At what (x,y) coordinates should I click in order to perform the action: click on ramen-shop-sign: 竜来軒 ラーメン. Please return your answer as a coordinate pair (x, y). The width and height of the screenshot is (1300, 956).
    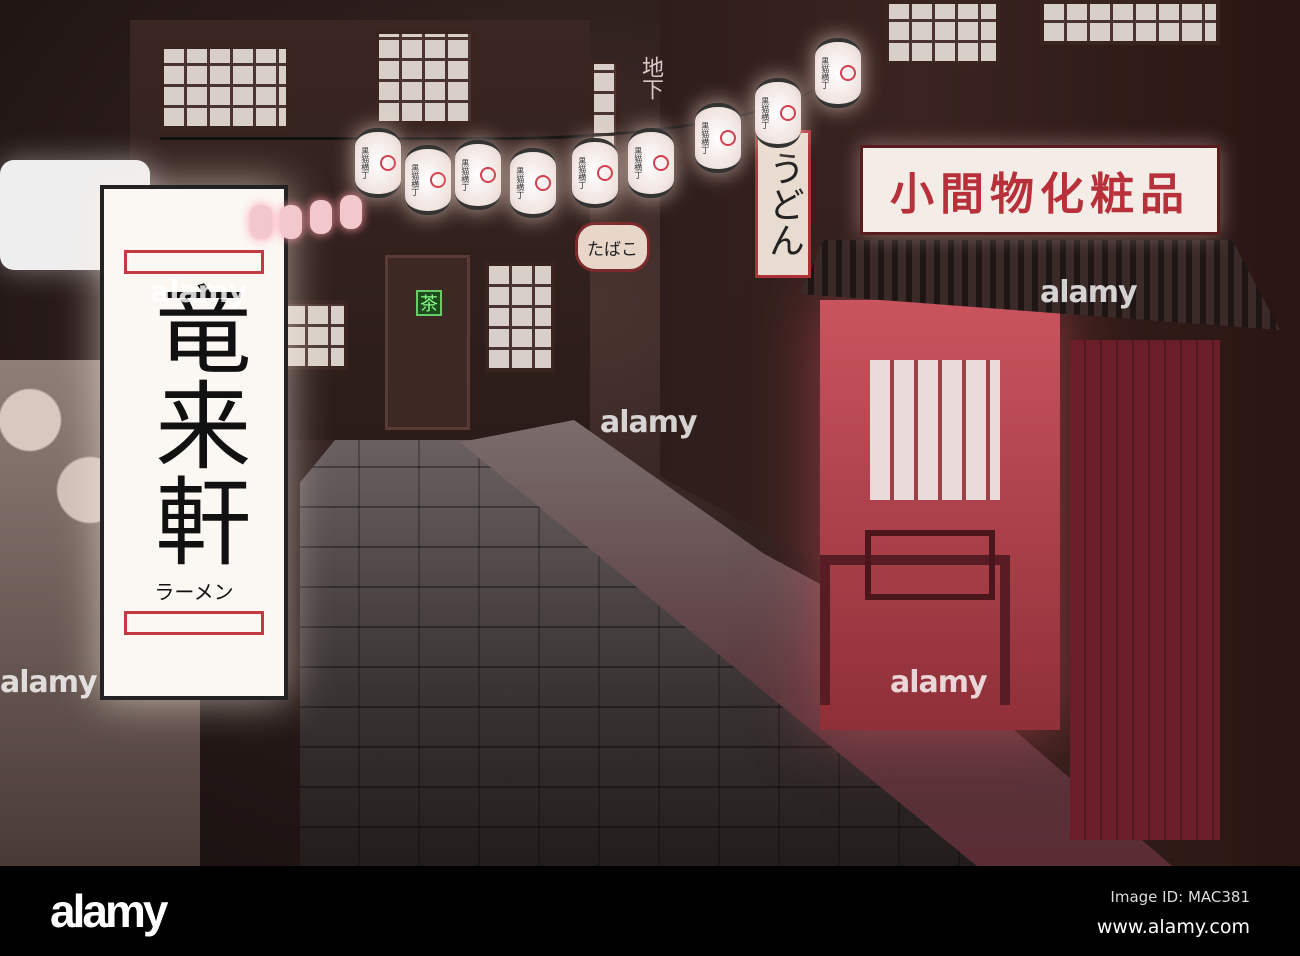
    Looking at the image, I should click on (194, 442).